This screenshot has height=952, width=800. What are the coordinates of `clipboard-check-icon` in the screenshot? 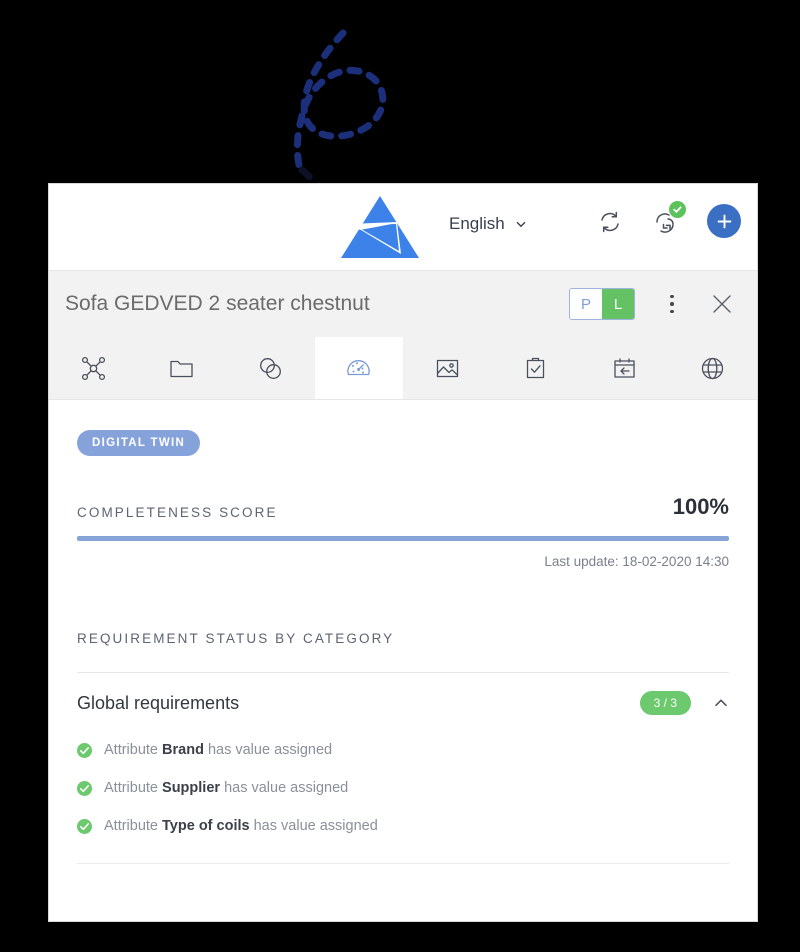 It's located at (536, 367).